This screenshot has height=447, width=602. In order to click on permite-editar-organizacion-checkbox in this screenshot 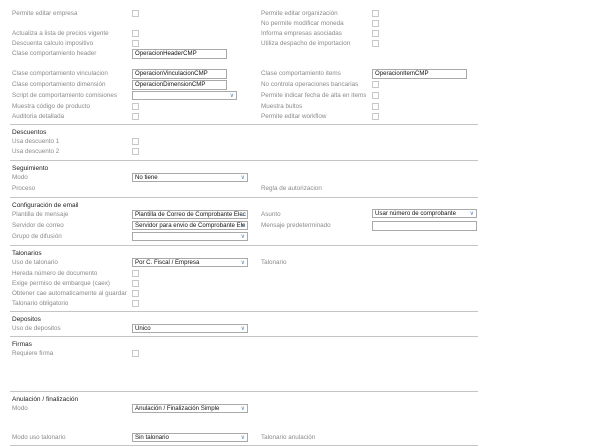, I will do `click(375, 13)`.